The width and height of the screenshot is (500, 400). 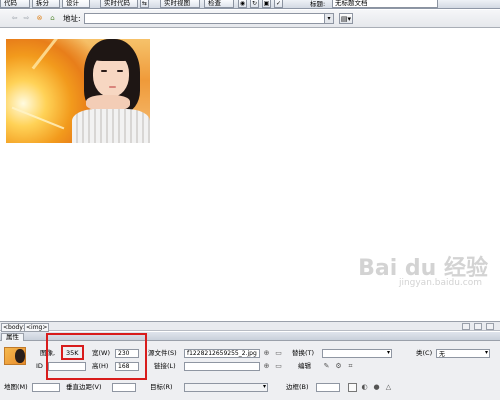 I want to click on address-dropdown-icon: ▾, so click(x=328, y=18).